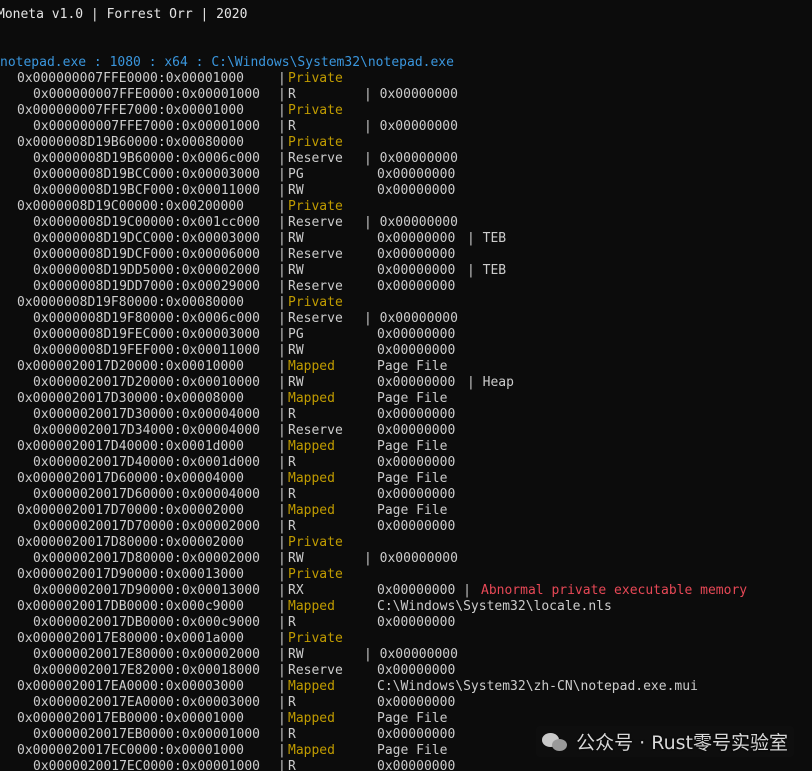 This screenshot has width=812, height=771. Describe the element at coordinates (146, 765) in the screenshot. I see `region-address: 0x0000020017EC0000:0x00001000` at that location.